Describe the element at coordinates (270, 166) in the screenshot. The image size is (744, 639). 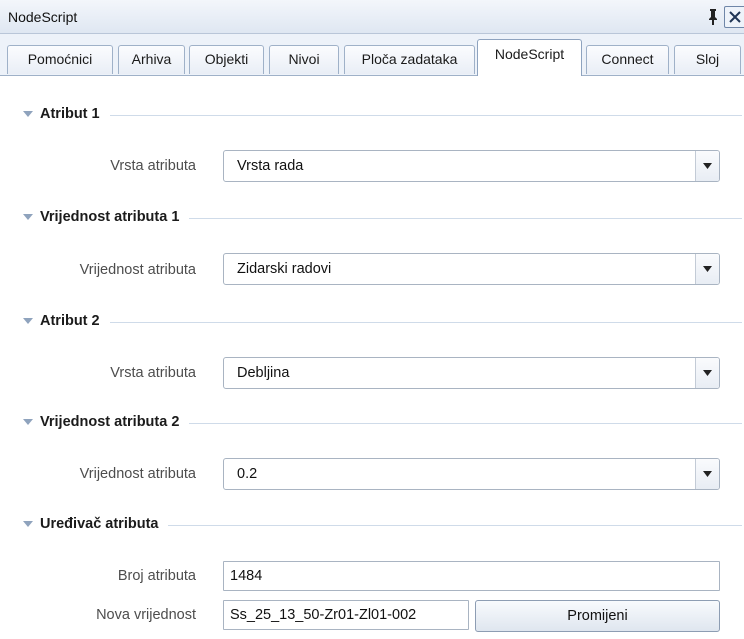
I see `selected-value: Vrsta rada` at that location.